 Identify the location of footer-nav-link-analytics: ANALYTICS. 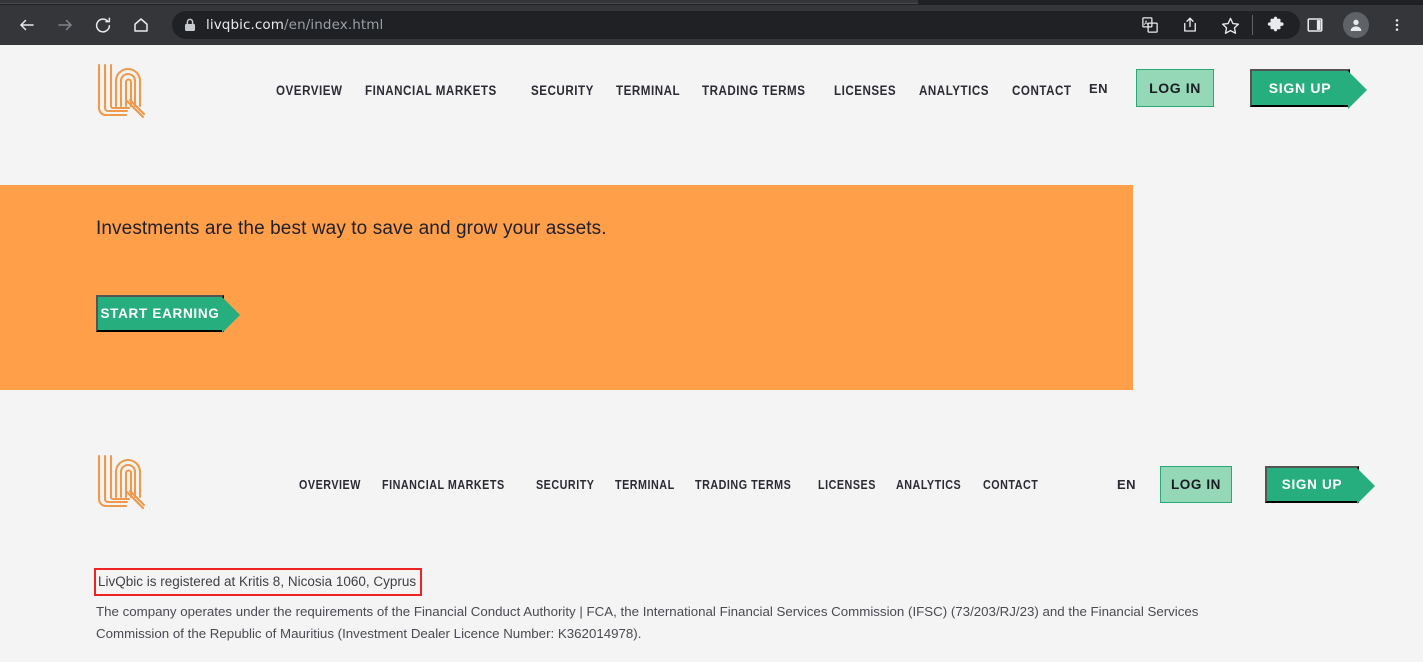
(928, 485).